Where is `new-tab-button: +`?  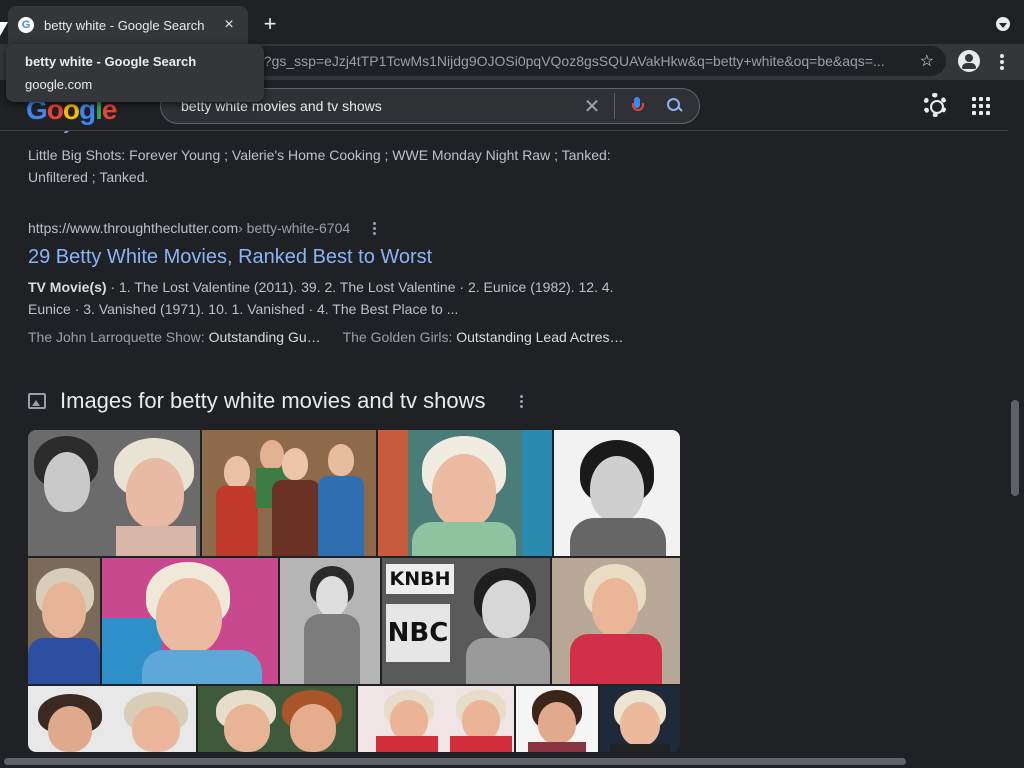 new-tab-button: + is located at coordinates (270, 24).